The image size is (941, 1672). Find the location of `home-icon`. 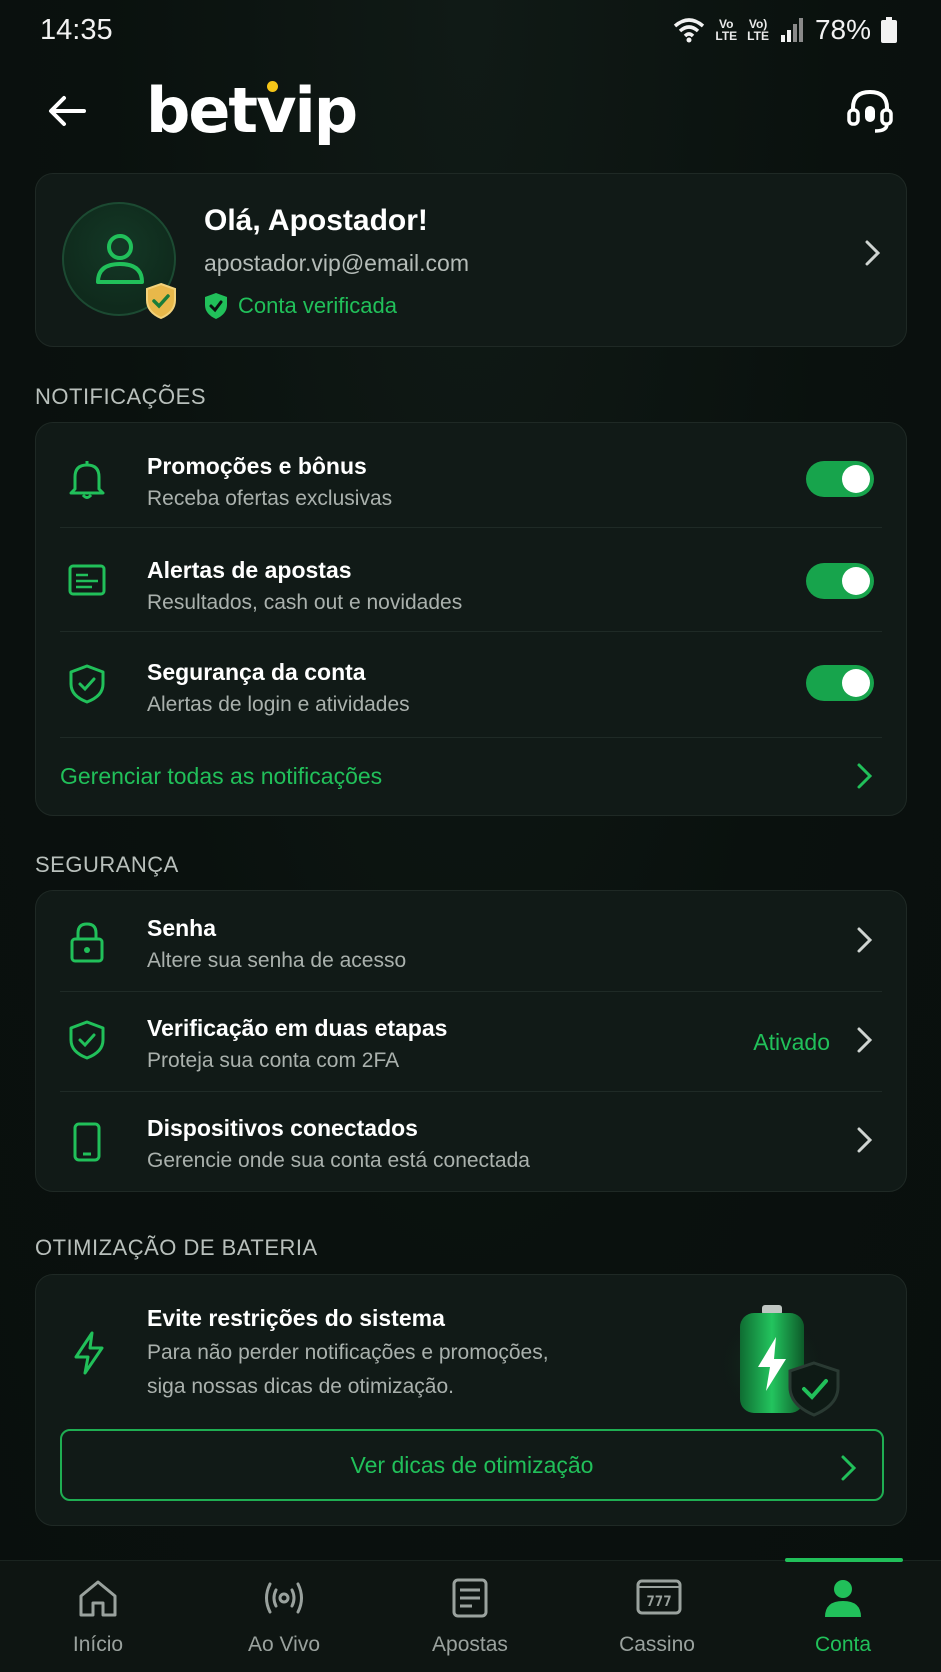

home-icon is located at coordinates (98, 1598).